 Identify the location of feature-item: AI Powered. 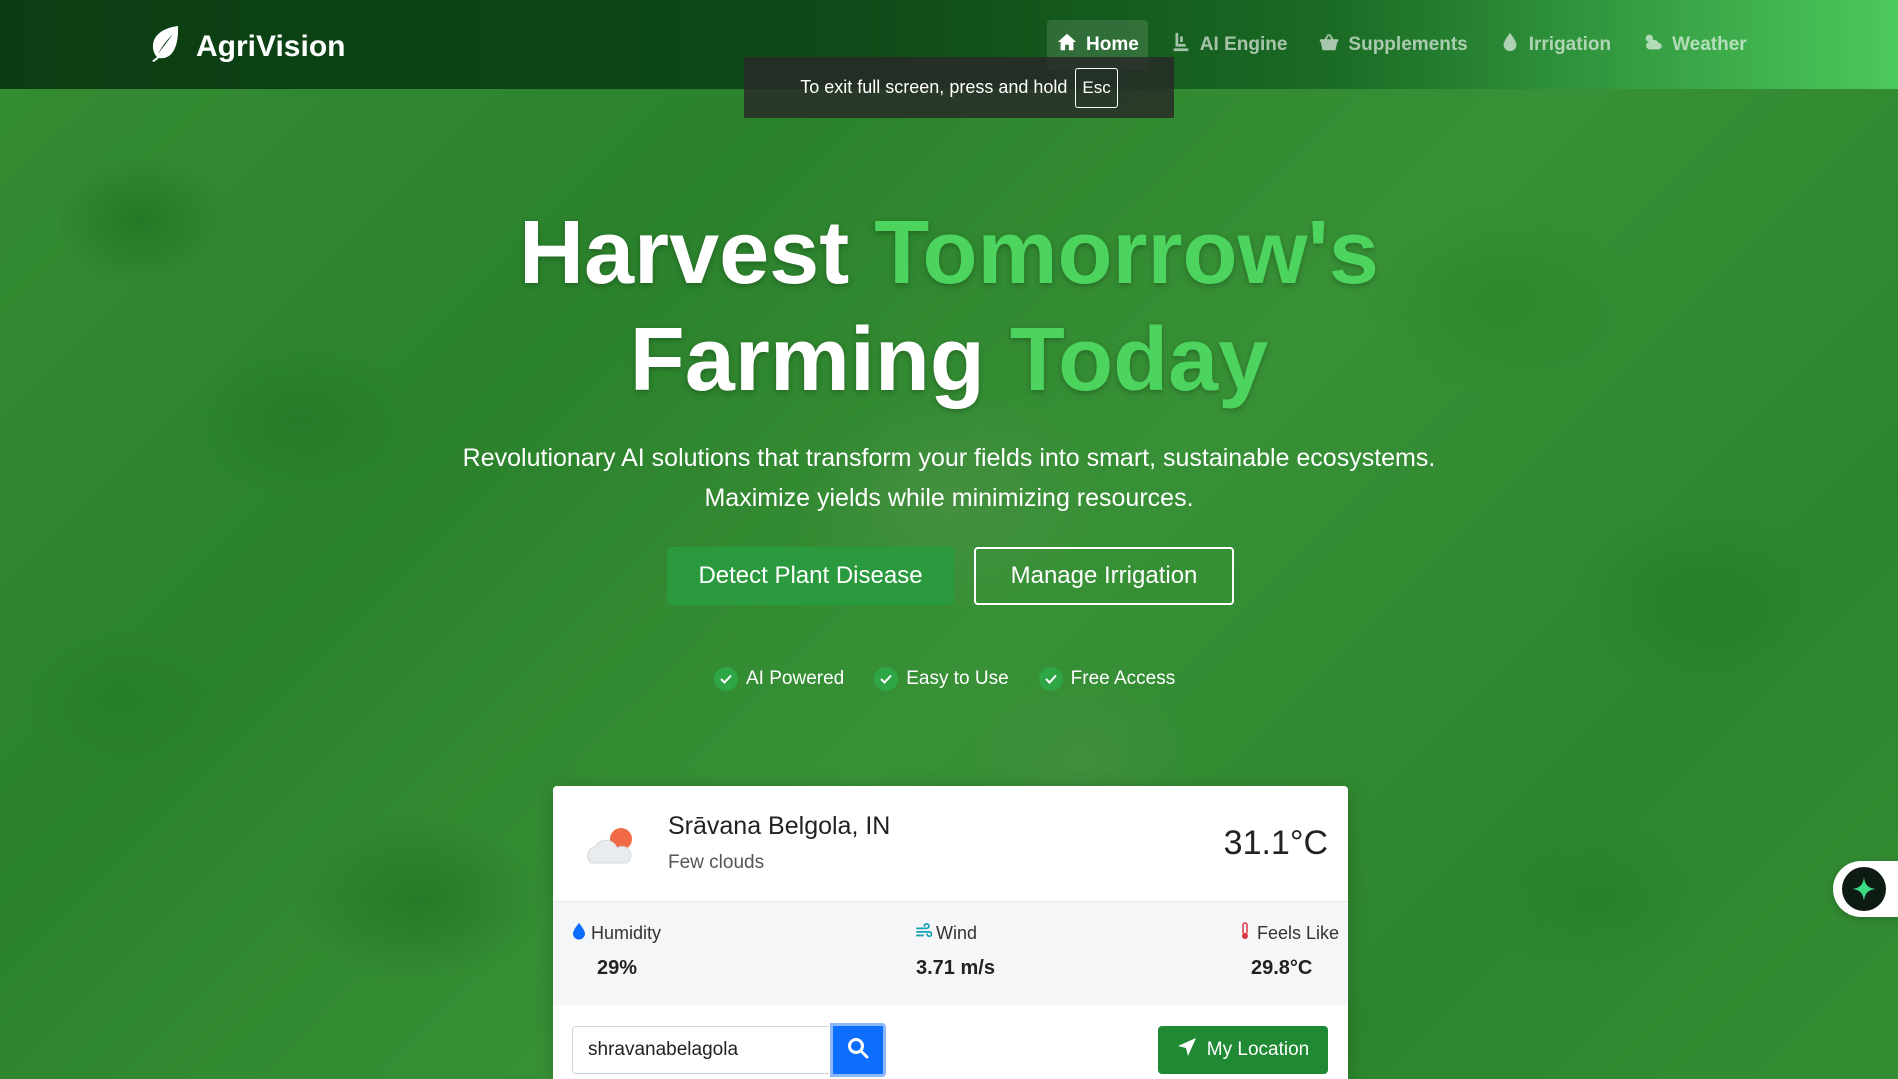
(779, 679).